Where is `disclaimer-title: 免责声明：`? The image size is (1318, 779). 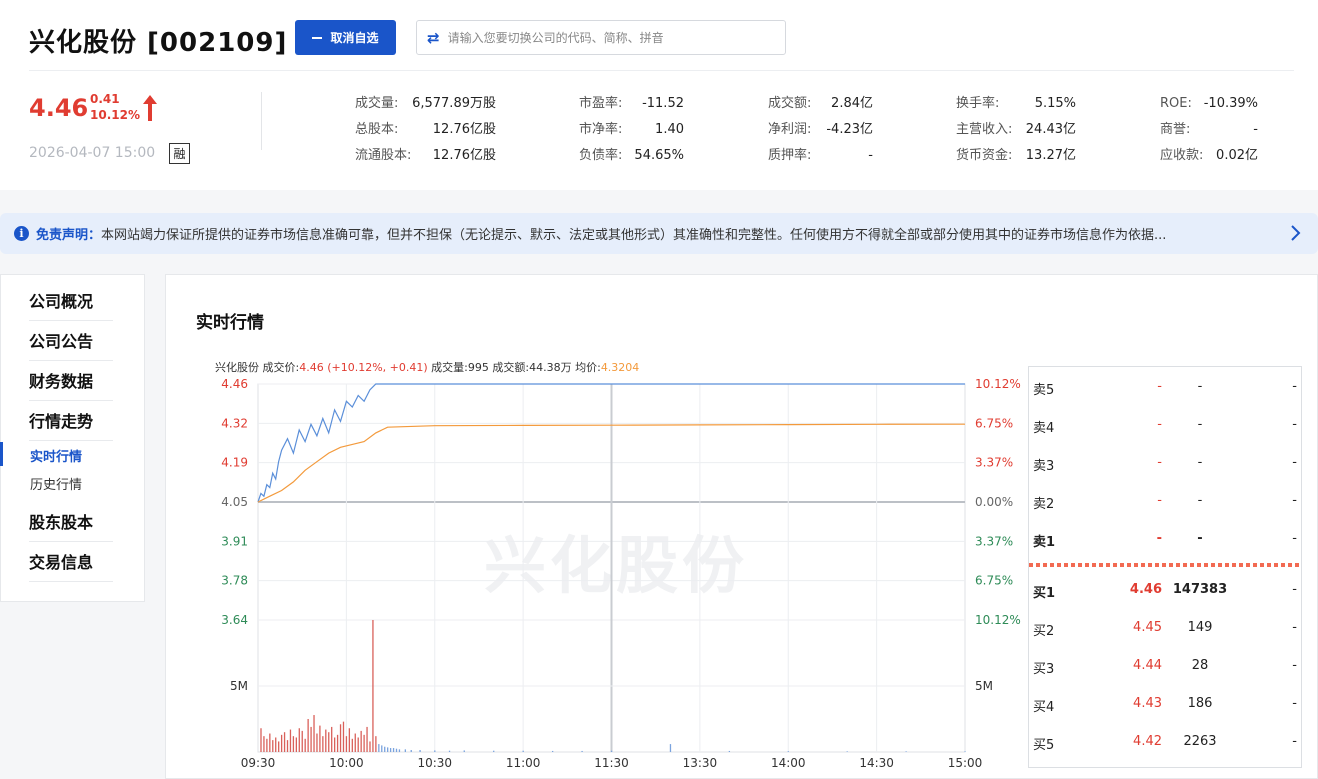
disclaimer-title: 免责声明： is located at coordinates (69, 235).